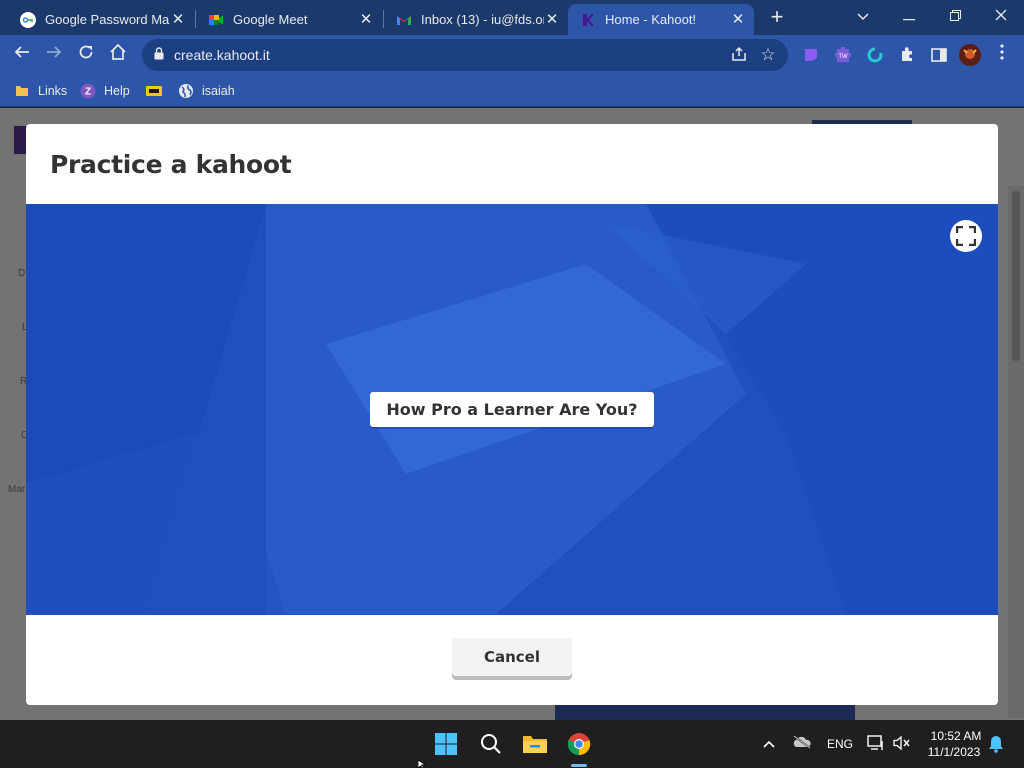 The width and height of the screenshot is (1024, 768). I want to click on side-panel-icon, so click(939, 55).